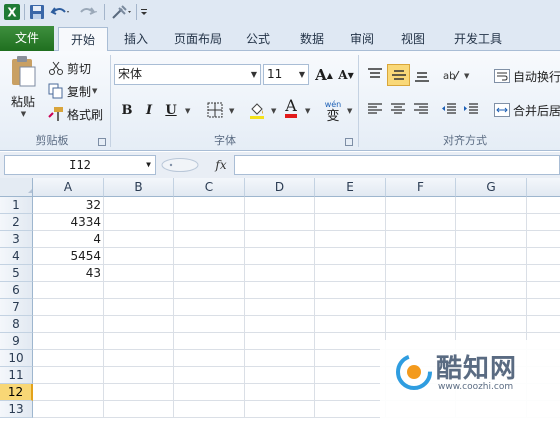 This screenshot has height=426, width=560. Describe the element at coordinates (198, 39) in the screenshot. I see `tab-page-layout: 页面布局` at that location.